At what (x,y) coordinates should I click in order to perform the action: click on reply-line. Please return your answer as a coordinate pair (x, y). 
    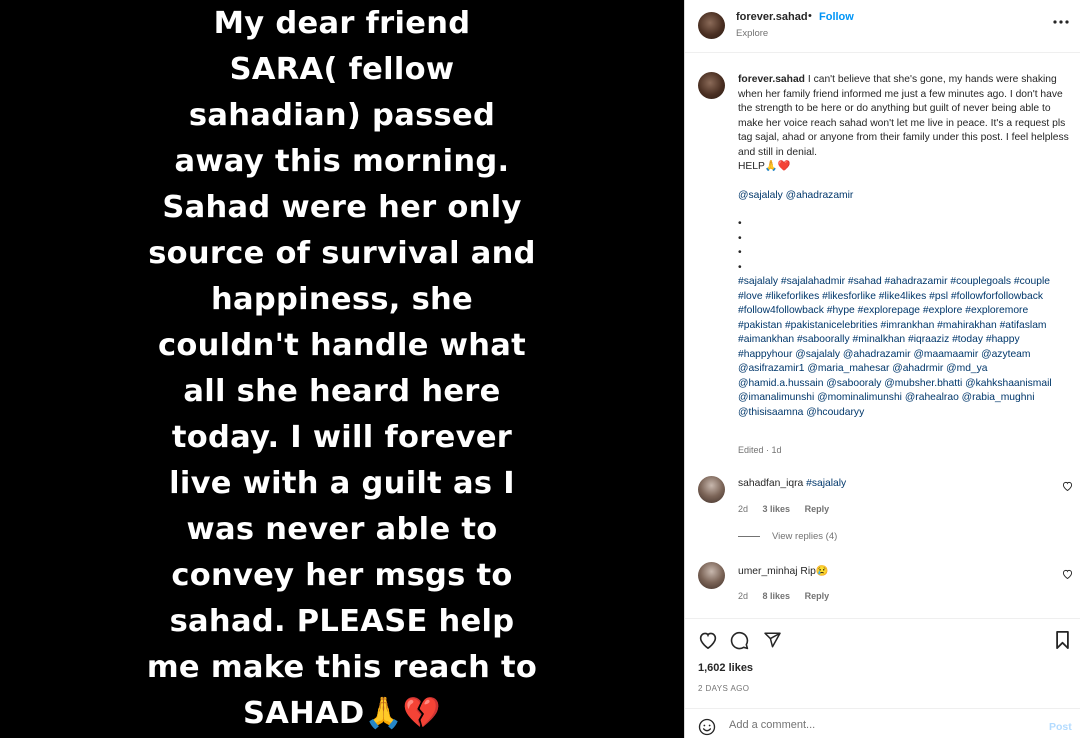
    Looking at the image, I should click on (749, 536).